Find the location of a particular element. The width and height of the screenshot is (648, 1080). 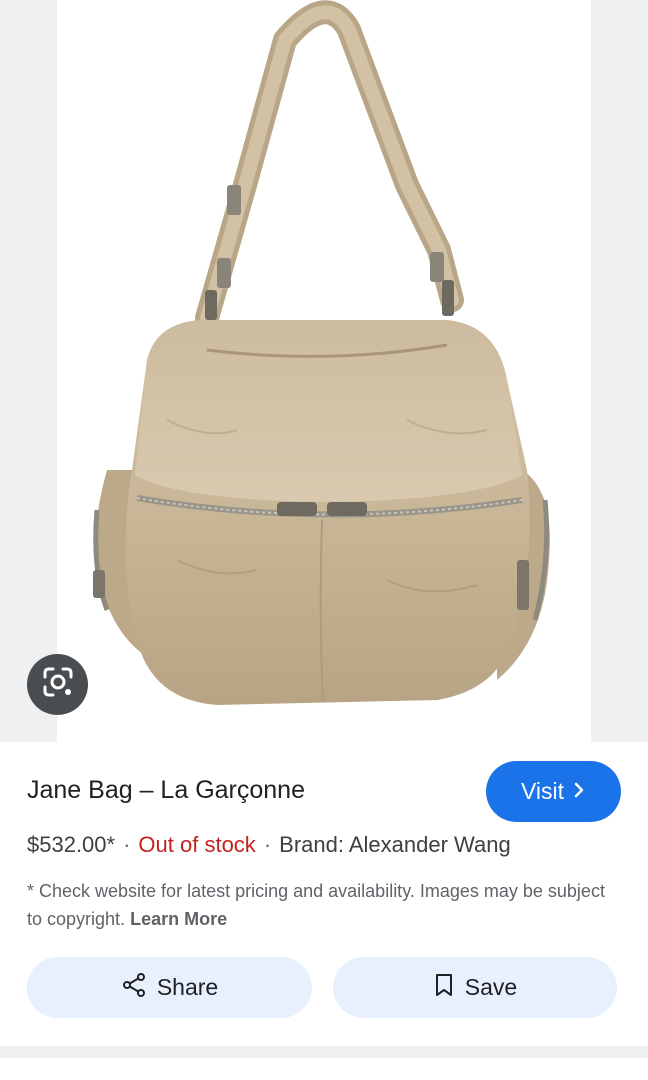

visit-button: Visit is located at coordinates (553, 791).